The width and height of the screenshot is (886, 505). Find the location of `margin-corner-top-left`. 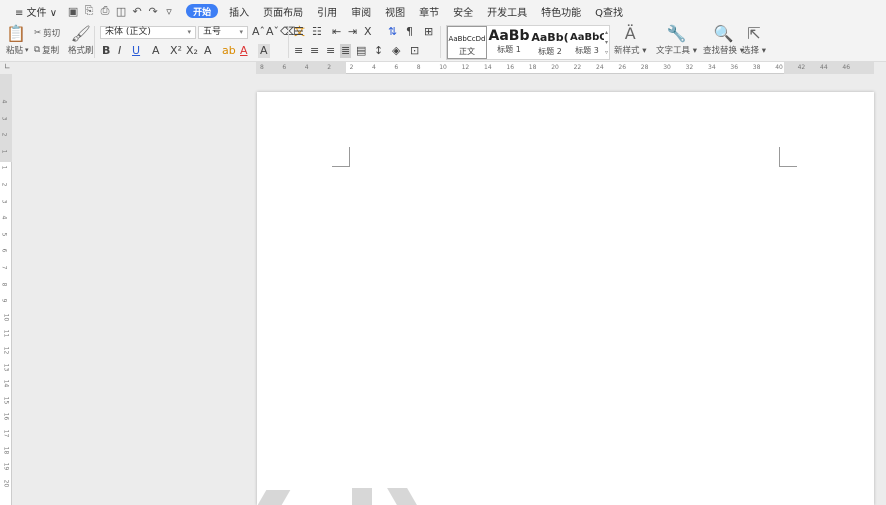

margin-corner-top-left is located at coordinates (341, 157).